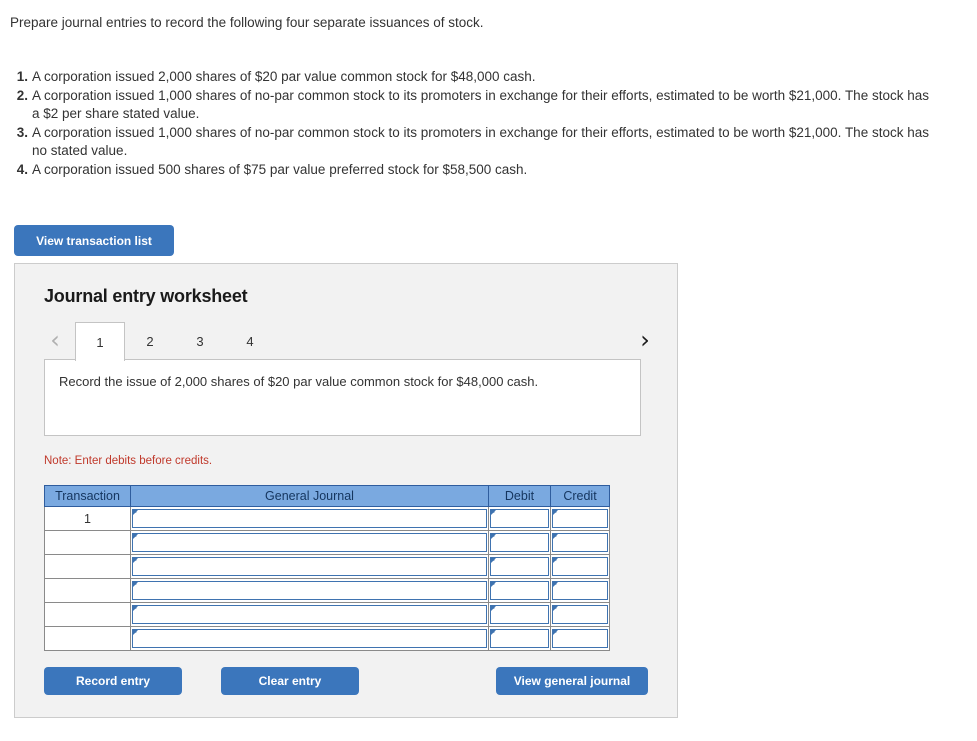 This screenshot has width=977, height=741. Describe the element at coordinates (22, 76) in the screenshot. I see `list-item-number: 1.` at that location.